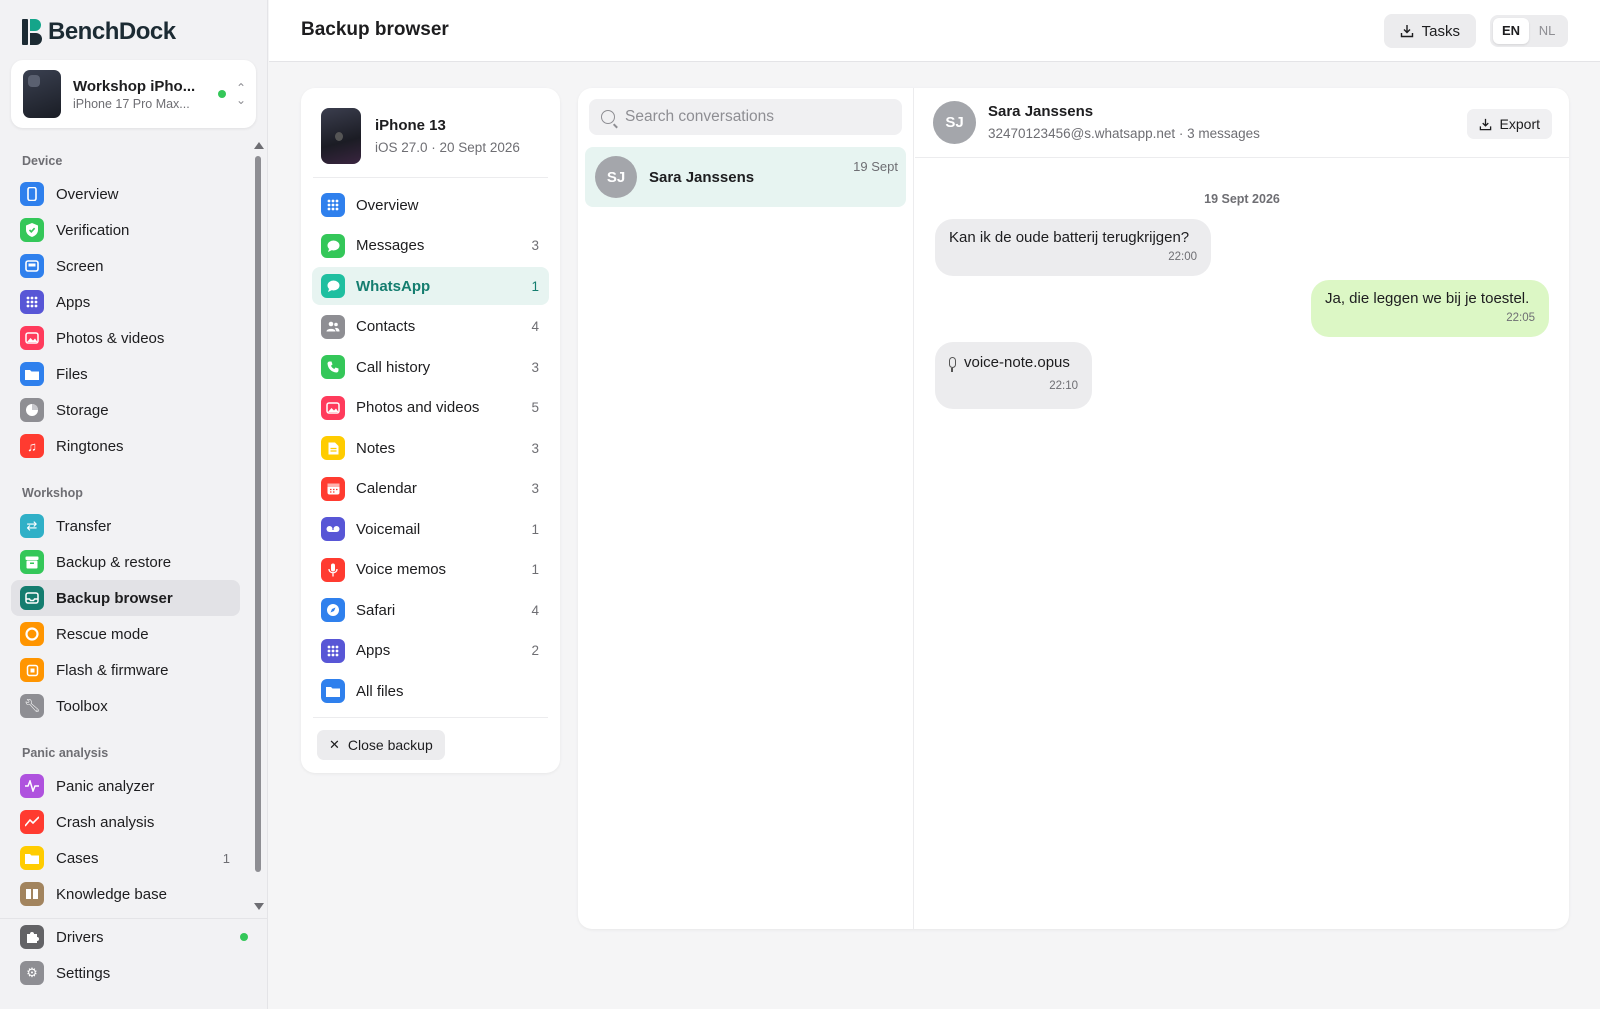  What do you see at coordinates (125, 194) in the screenshot?
I see `sidebar-item-overview: Overview` at bounding box center [125, 194].